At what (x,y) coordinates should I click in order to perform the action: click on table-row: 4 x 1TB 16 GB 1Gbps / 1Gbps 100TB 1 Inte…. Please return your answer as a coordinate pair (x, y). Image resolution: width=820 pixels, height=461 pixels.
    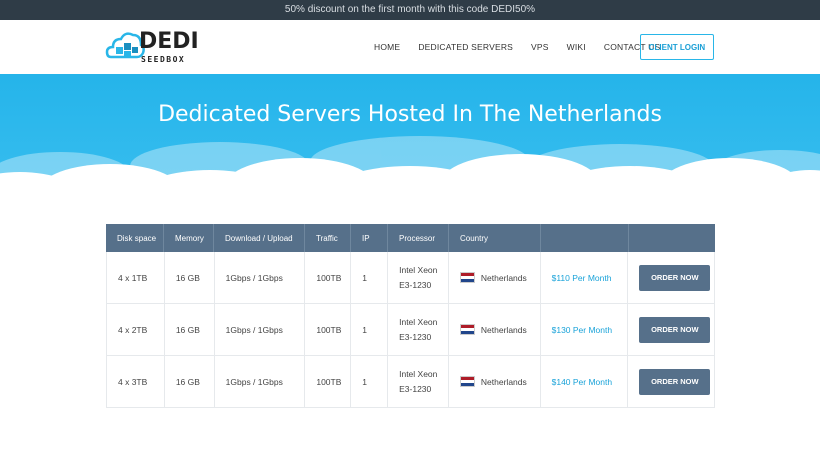
    Looking at the image, I should click on (410, 278).